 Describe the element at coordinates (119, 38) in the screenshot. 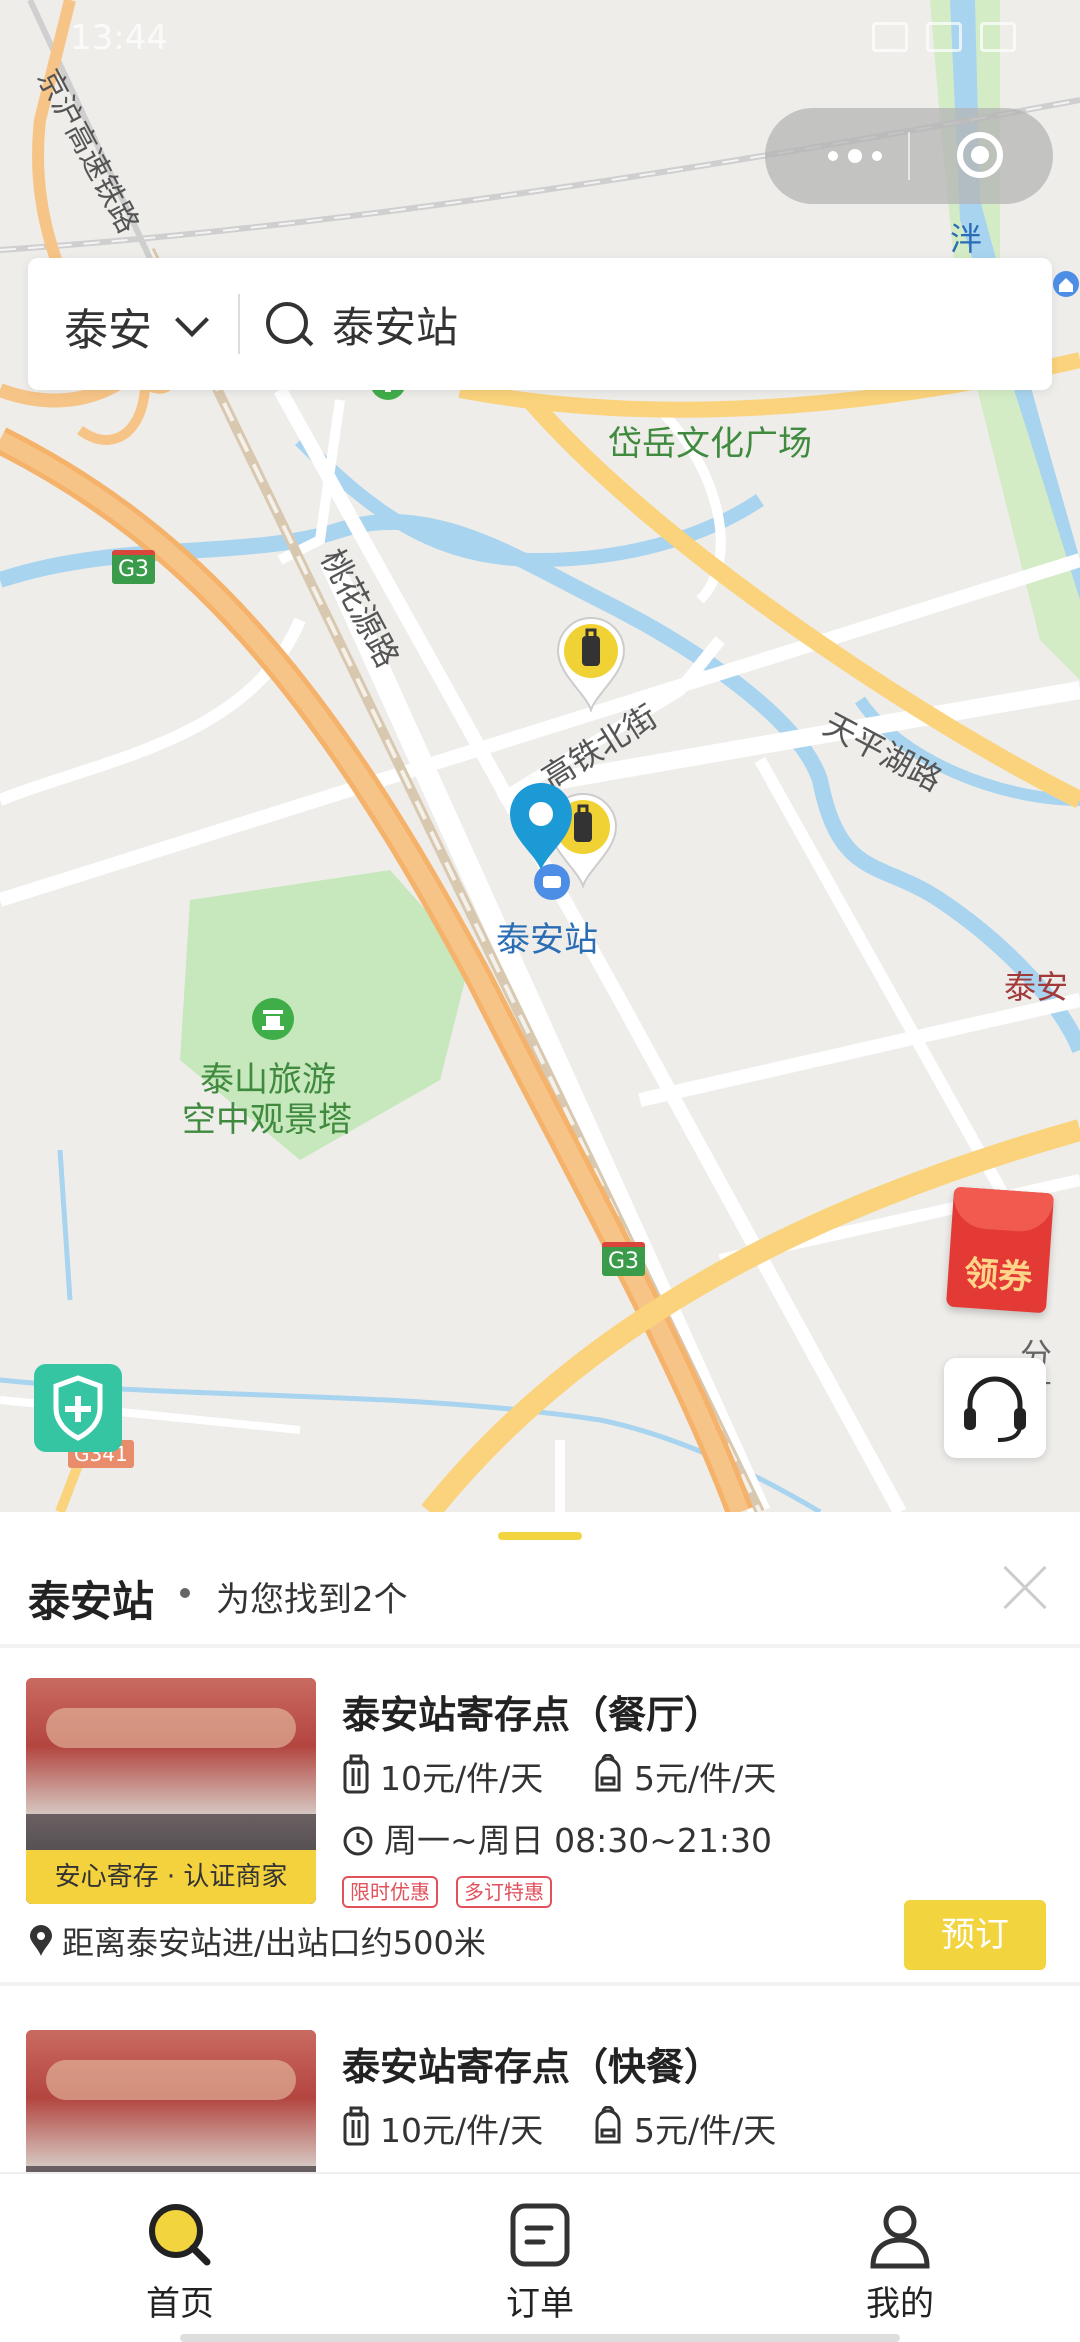

I see `status-time: 13:44` at that location.